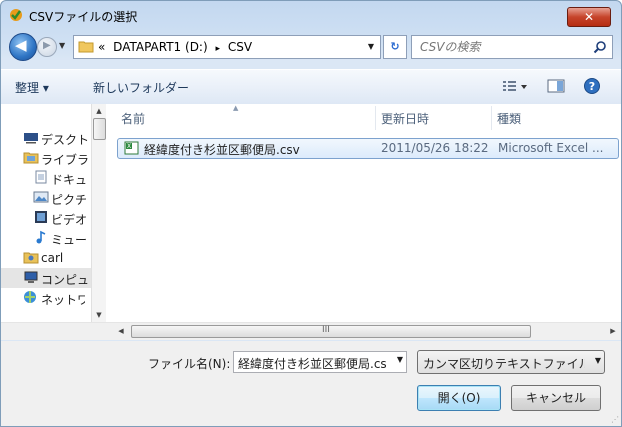 The width and height of the screenshot is (622, 427). I want to click on organize-button: 整理 ▾, so click(32, 87).